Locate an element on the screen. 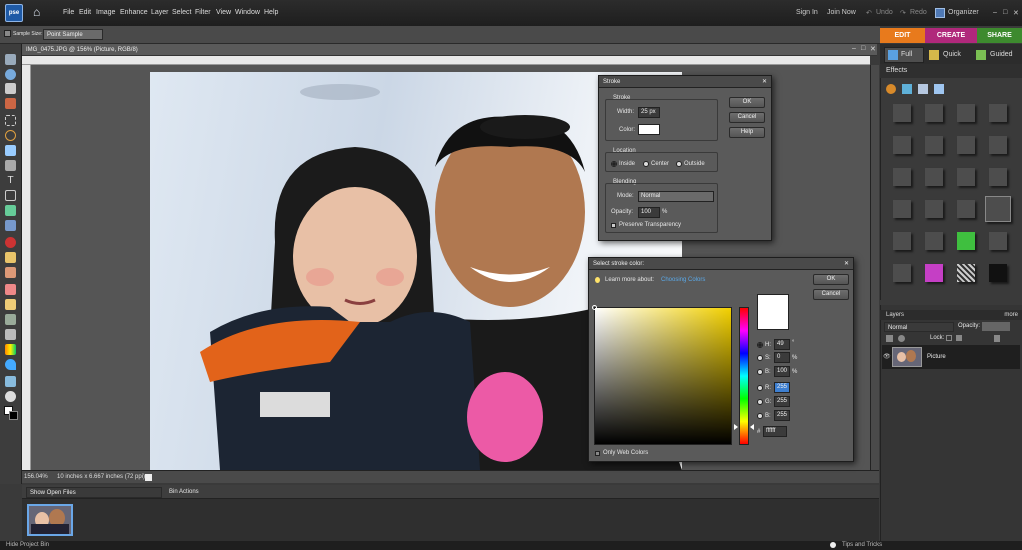 Image resolution: width=1022 pixels, height=550 pixels. sign-in-link: Sign In is located at coordinates (807, 12).